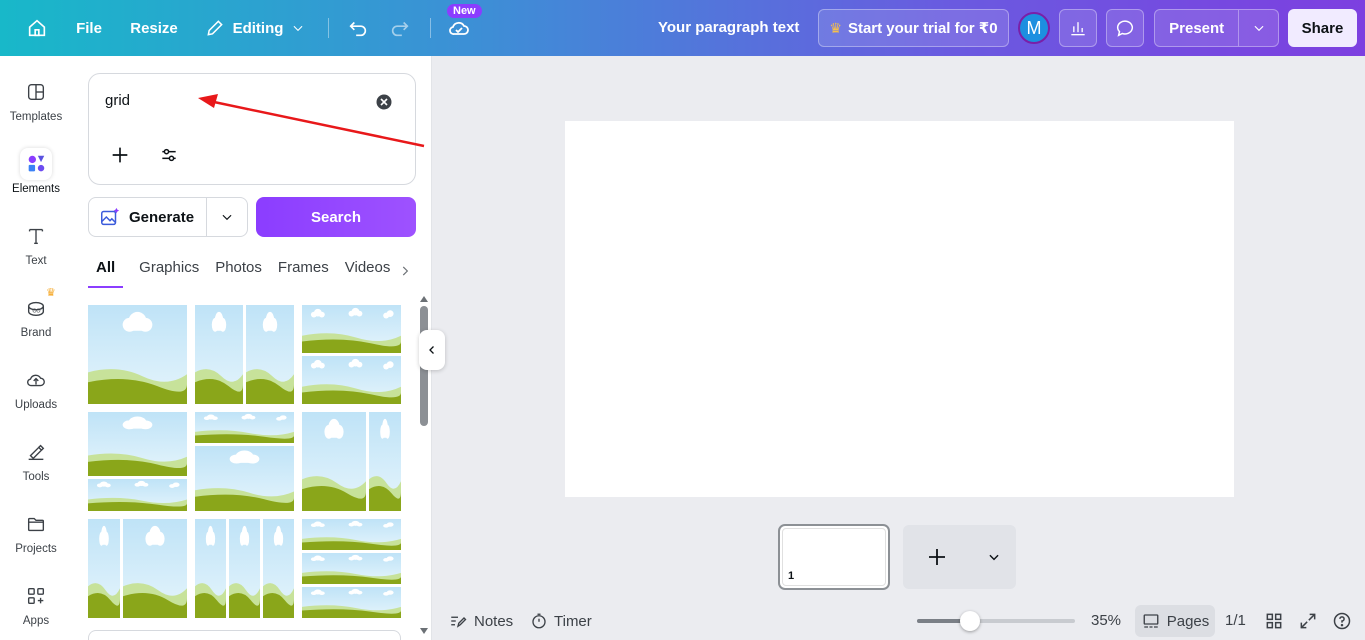 The image size is (1365, 640). What do you see at coordinates (244, 635) in the screenshot?
I see `next-result-card` at bounding box center [244, 635].